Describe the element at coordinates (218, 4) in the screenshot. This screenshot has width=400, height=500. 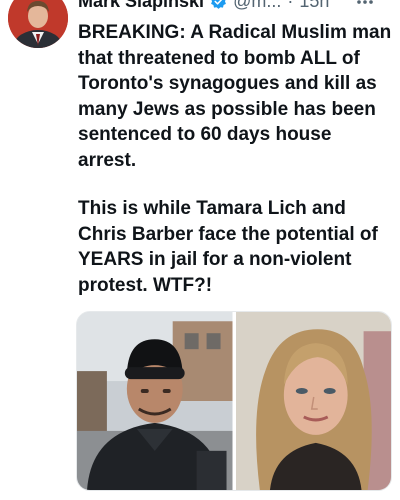
I see `verified-badge-icon` at that location.